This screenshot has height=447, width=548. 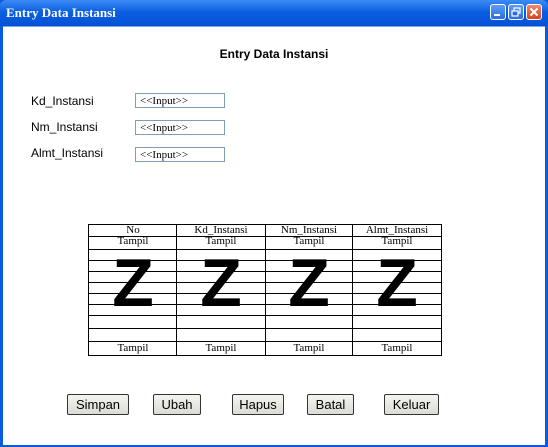 I want to click on keluar-button: Keluar, so click(x=411, y=404).